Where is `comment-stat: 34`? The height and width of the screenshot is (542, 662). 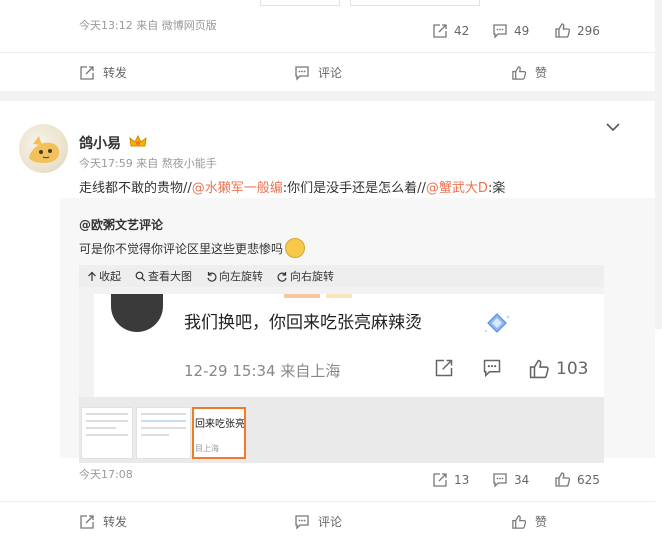 comment-stat: 34 is located at coordinates (510, 480).